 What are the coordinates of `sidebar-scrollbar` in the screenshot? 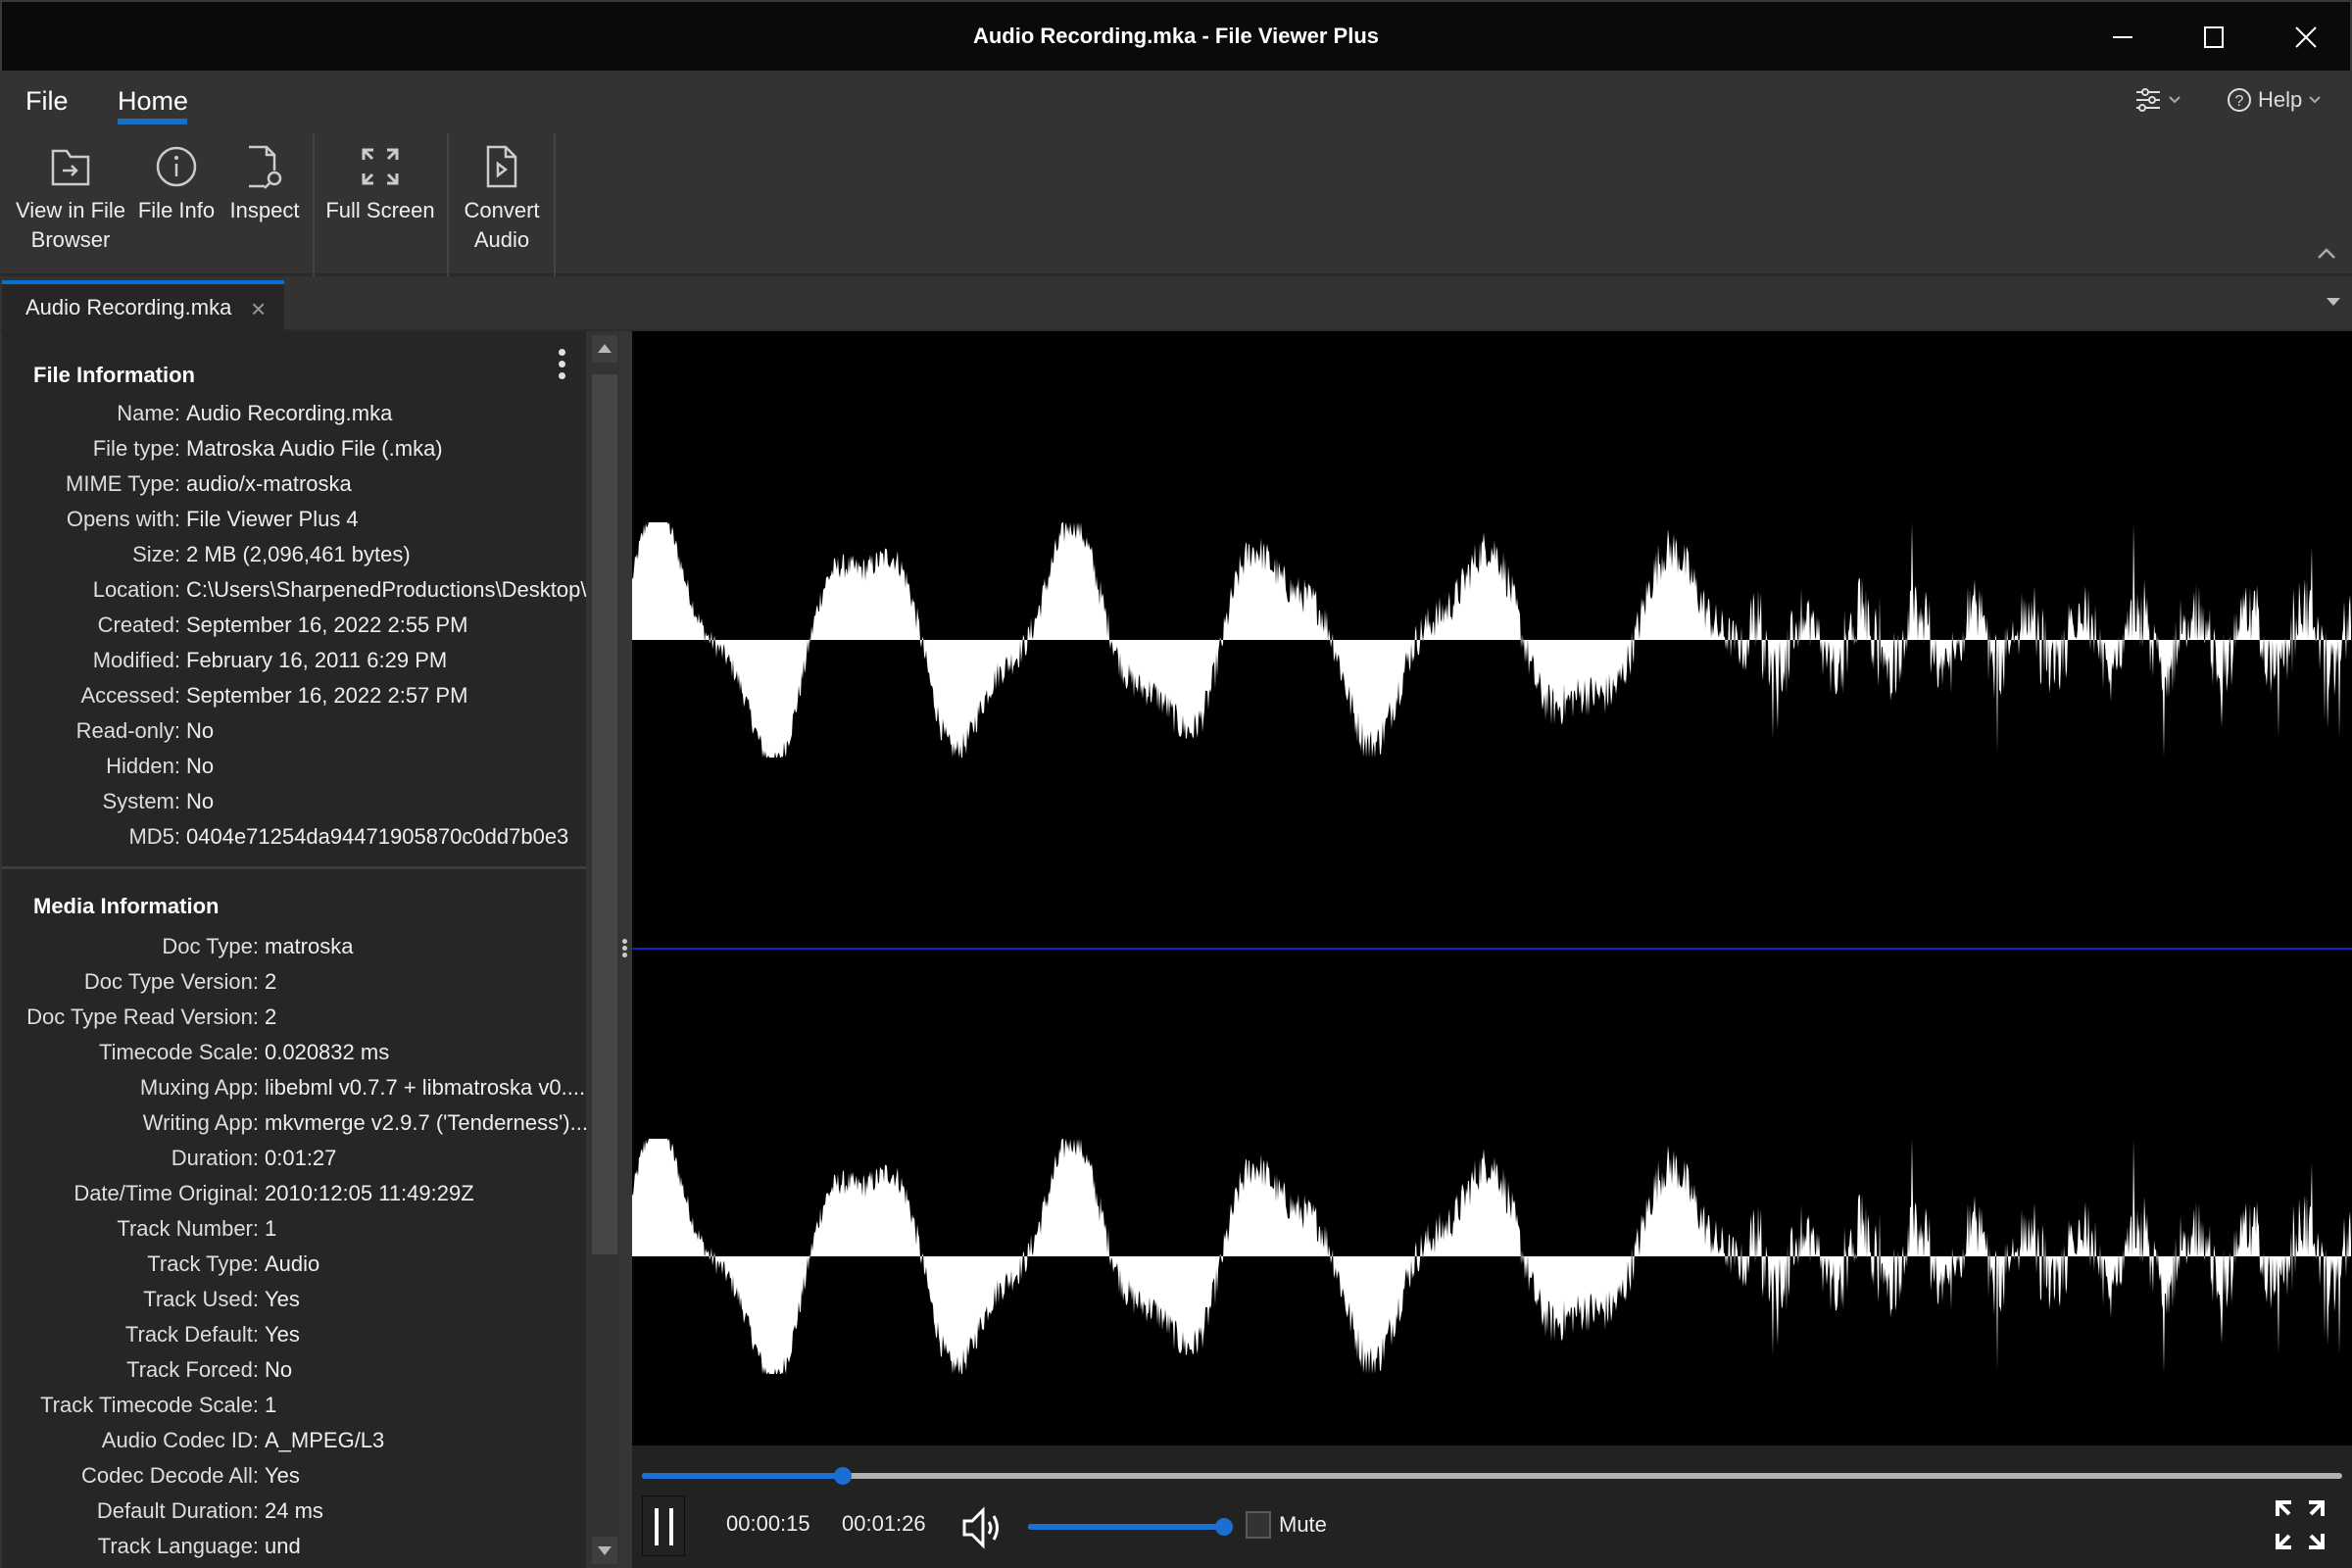 It's located at (603, 949).